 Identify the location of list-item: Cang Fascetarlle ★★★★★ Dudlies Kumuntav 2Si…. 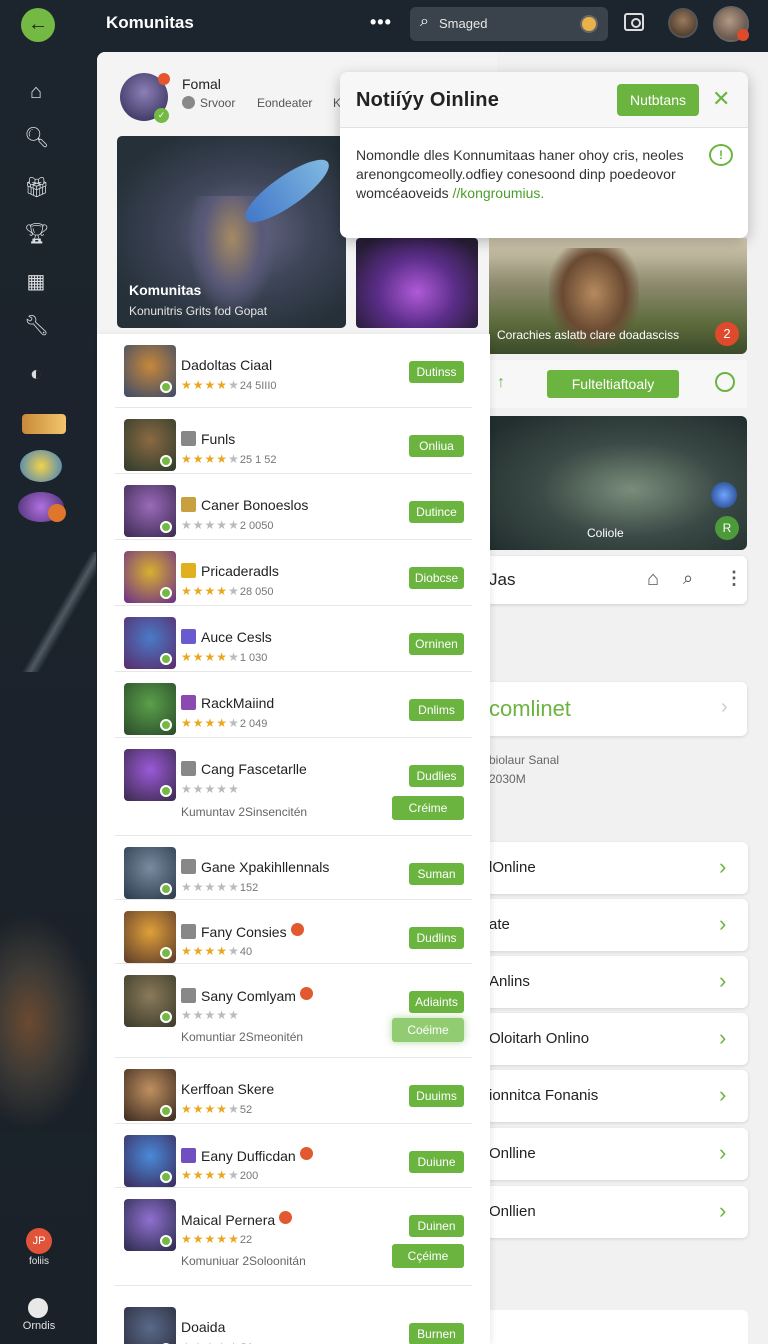
(293, 787).